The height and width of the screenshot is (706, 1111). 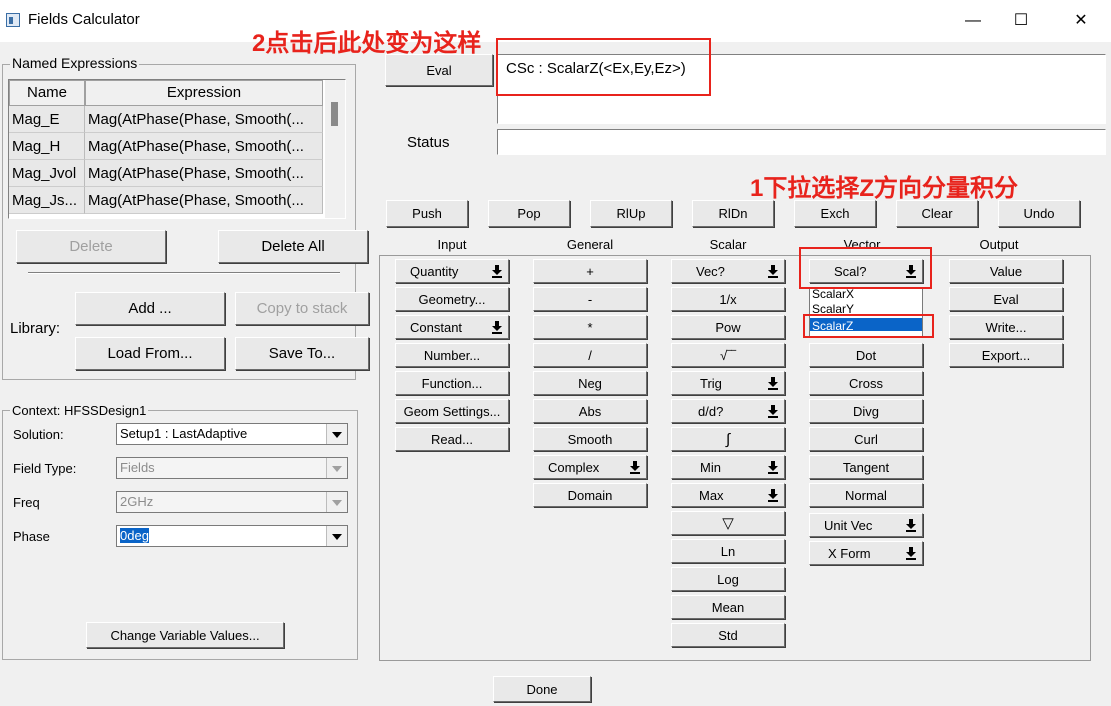 What do you see at coordinates (47, 146) in the screenshot?
I see `table-row-name: Mag_H` at bounding box center [47, 146].